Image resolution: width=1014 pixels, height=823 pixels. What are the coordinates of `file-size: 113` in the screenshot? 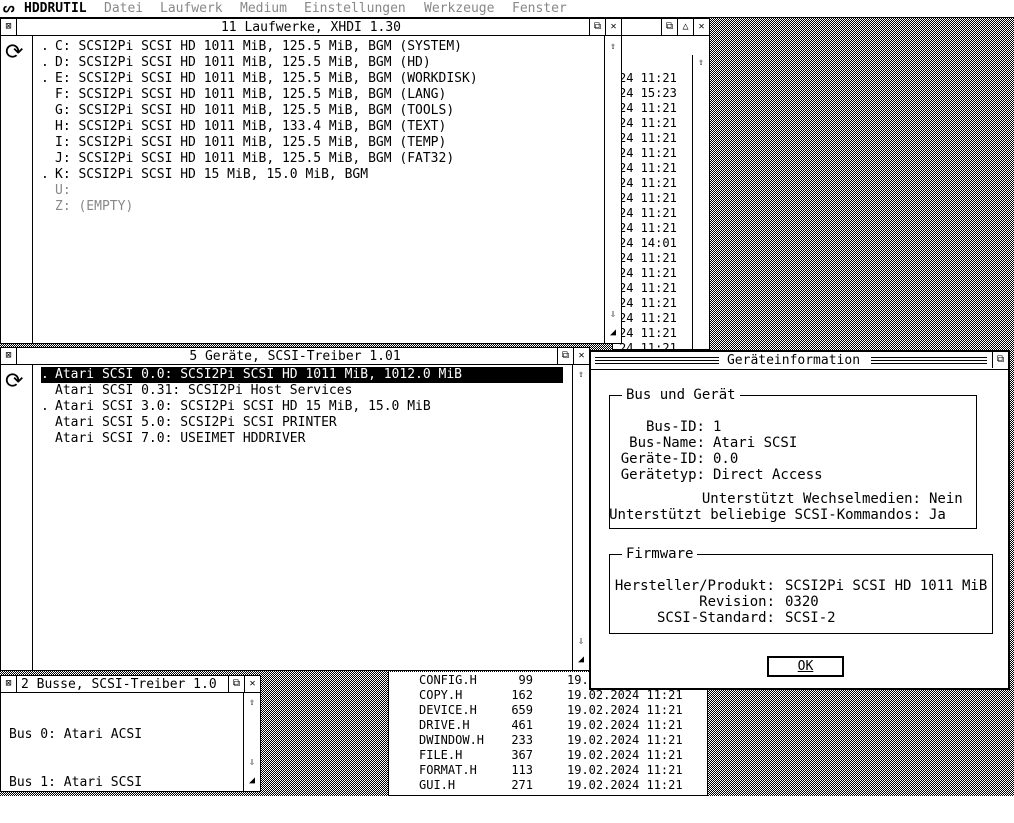 It's located at (522, 770).